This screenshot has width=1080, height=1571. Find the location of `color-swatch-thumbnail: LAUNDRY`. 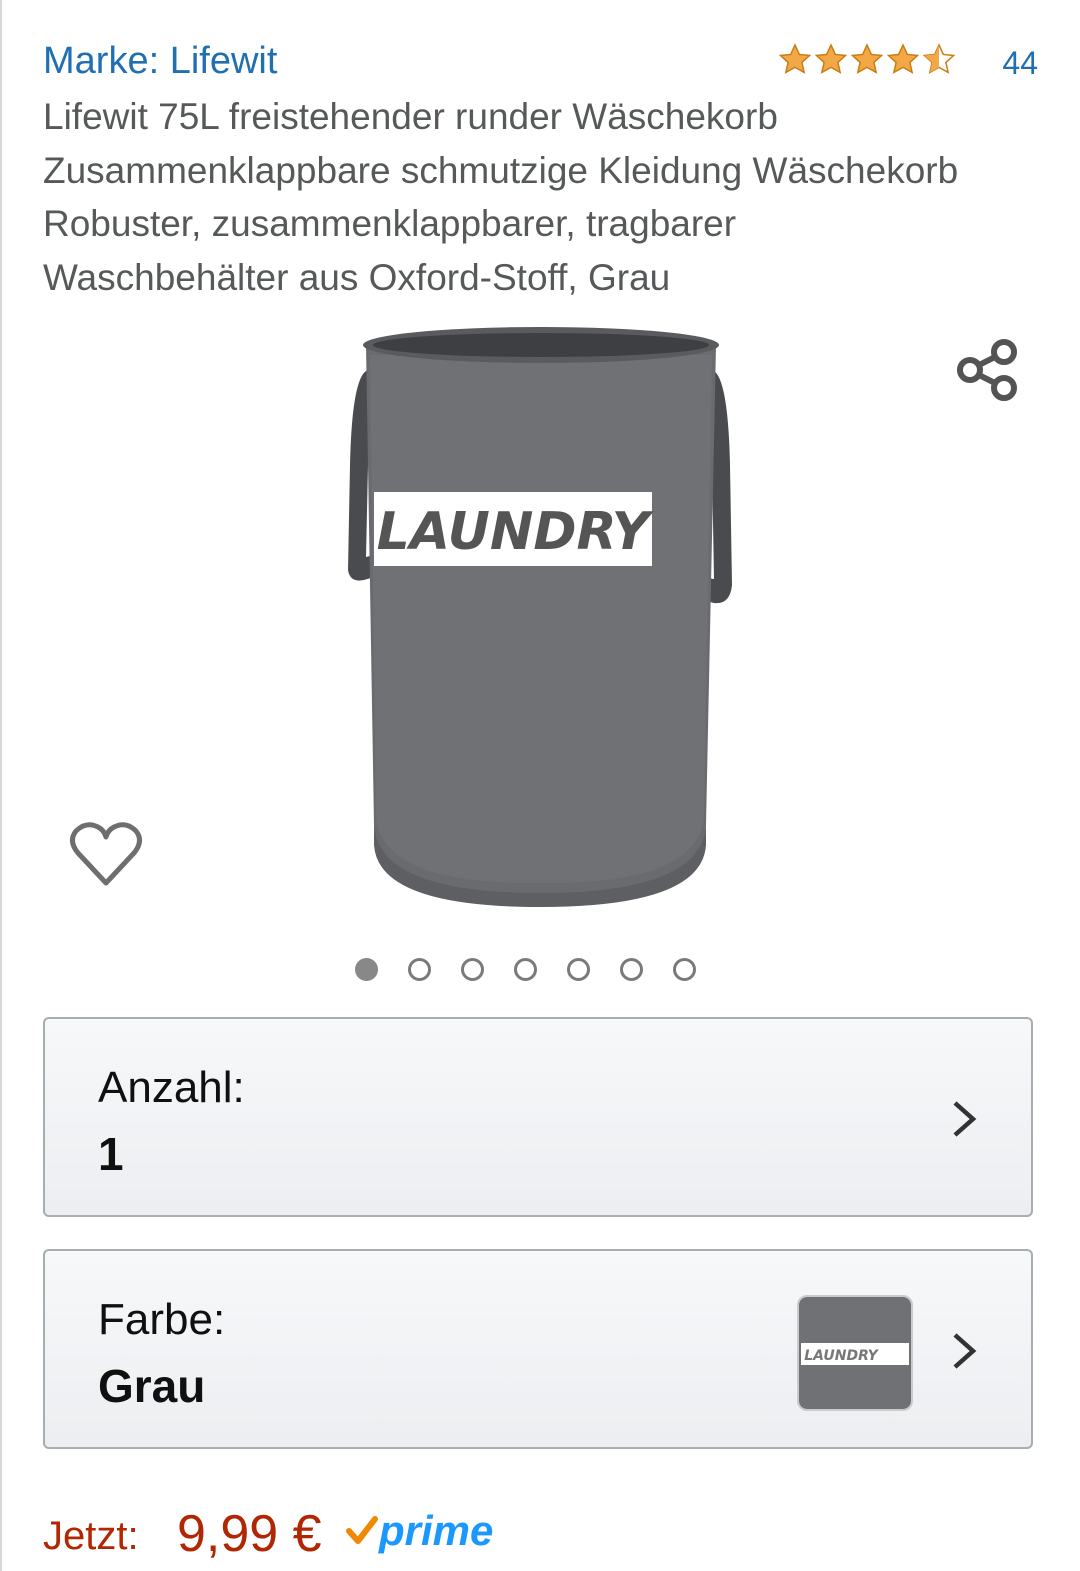

color-swatch-thumbnail: LAUNDRY is located at coordinates (855, 1353).